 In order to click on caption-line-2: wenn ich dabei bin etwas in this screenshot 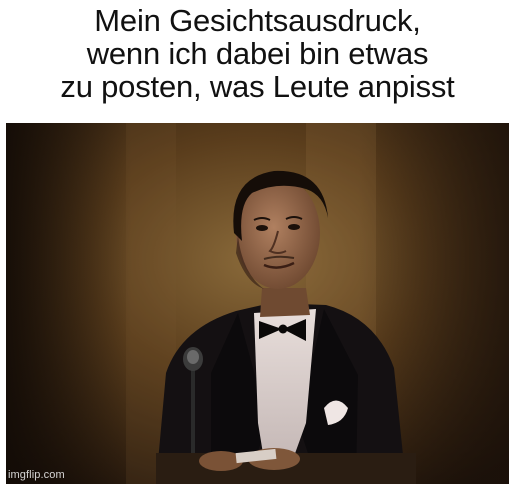, I will do `click(257, 53)`.